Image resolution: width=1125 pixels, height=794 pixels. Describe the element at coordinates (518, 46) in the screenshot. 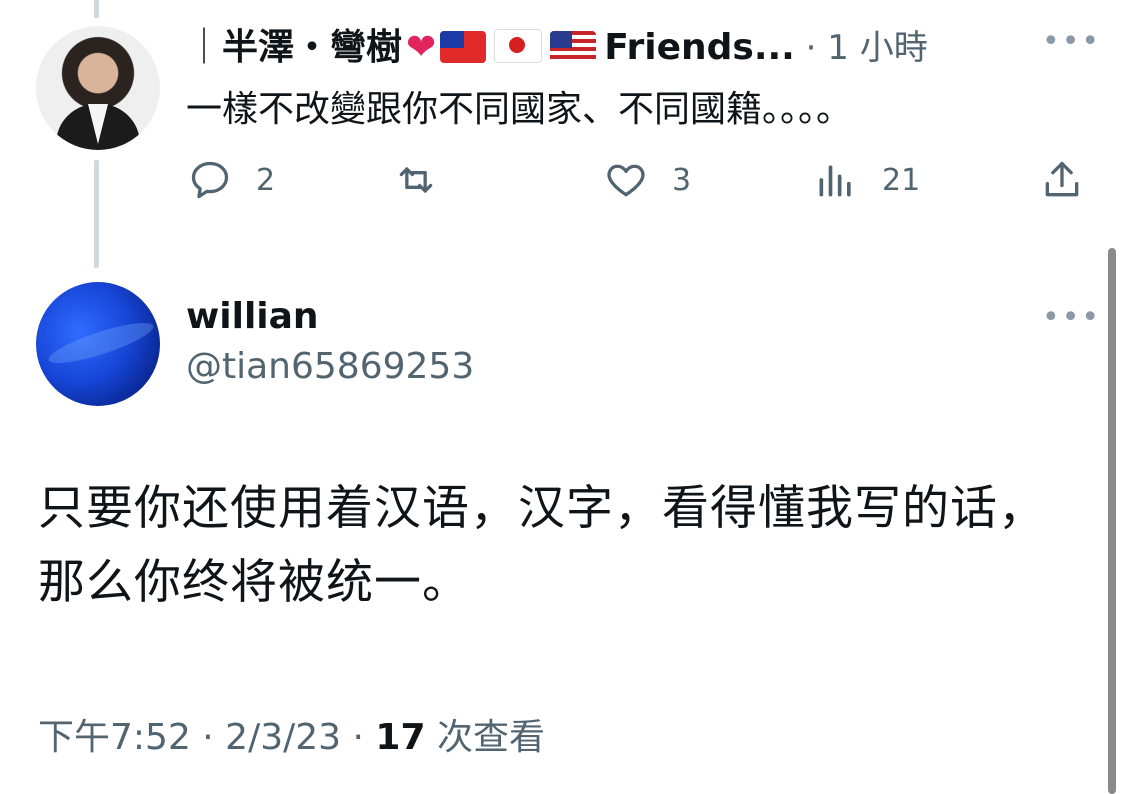

I see `flag-japan-icon` at that location.